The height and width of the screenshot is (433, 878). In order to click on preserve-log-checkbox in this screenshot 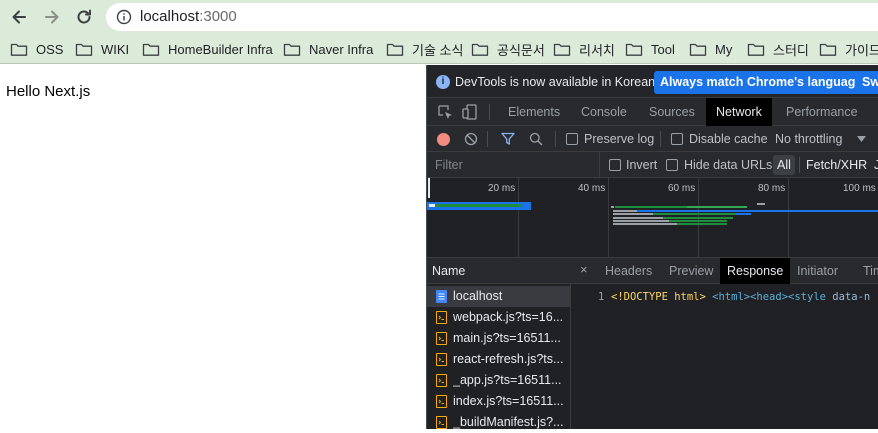, I will do `click(572, 139)`.